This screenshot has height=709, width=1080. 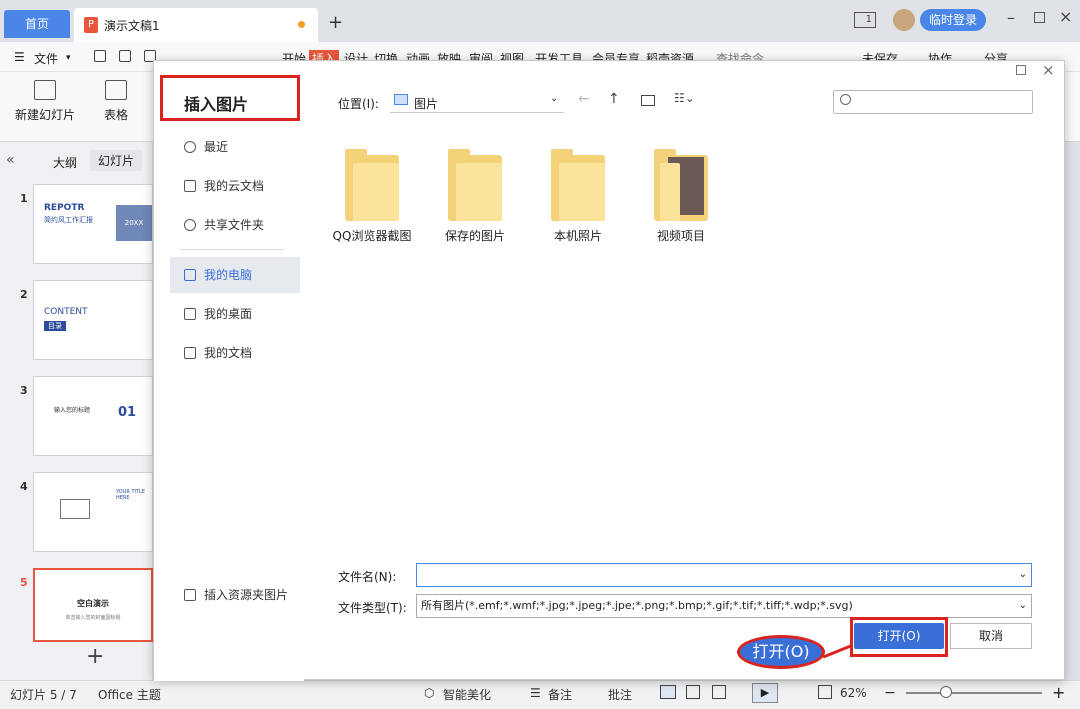 What do you see at coordinates (190, 314) in the screenshot?
I see `desktop-icon` at bounding box center [190, 314].